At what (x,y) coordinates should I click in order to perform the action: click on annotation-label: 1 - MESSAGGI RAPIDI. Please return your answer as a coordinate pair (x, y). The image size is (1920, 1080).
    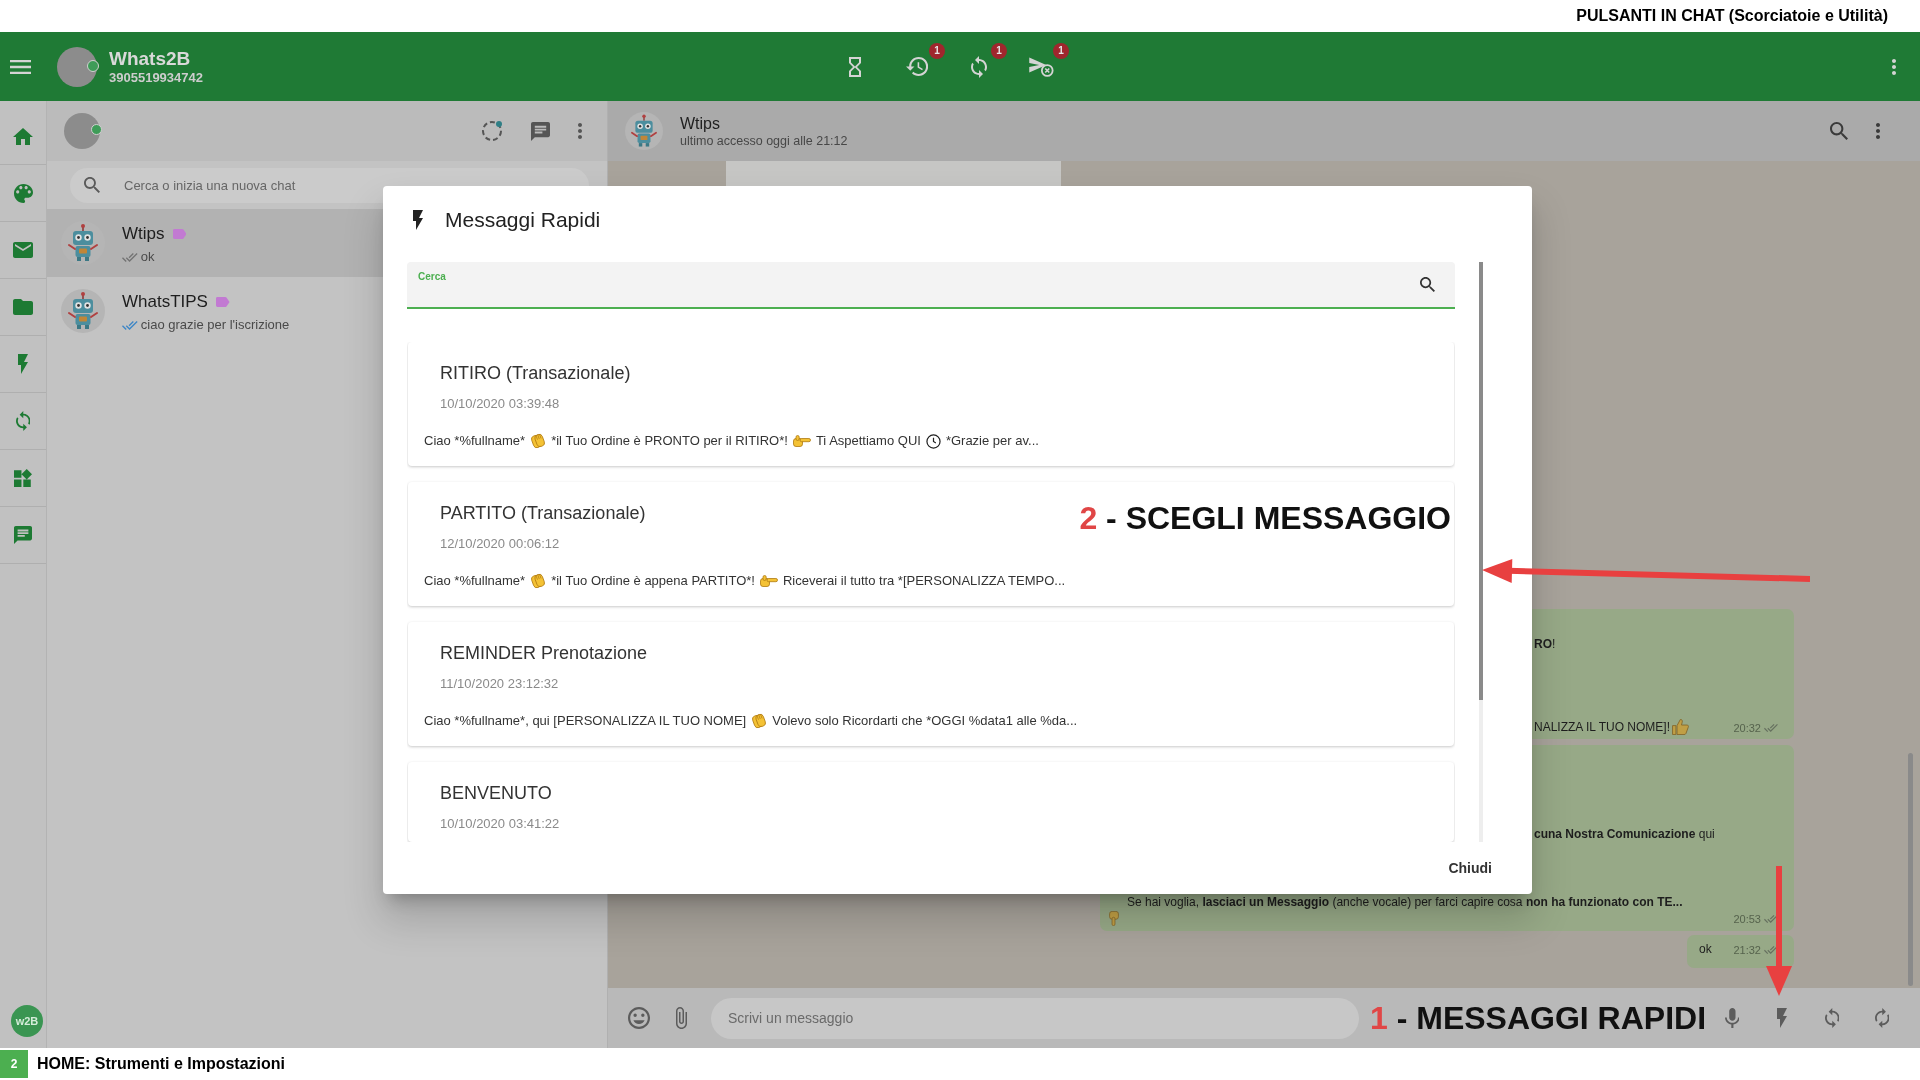
    Looking at the image, I should click on (1538, 1018).